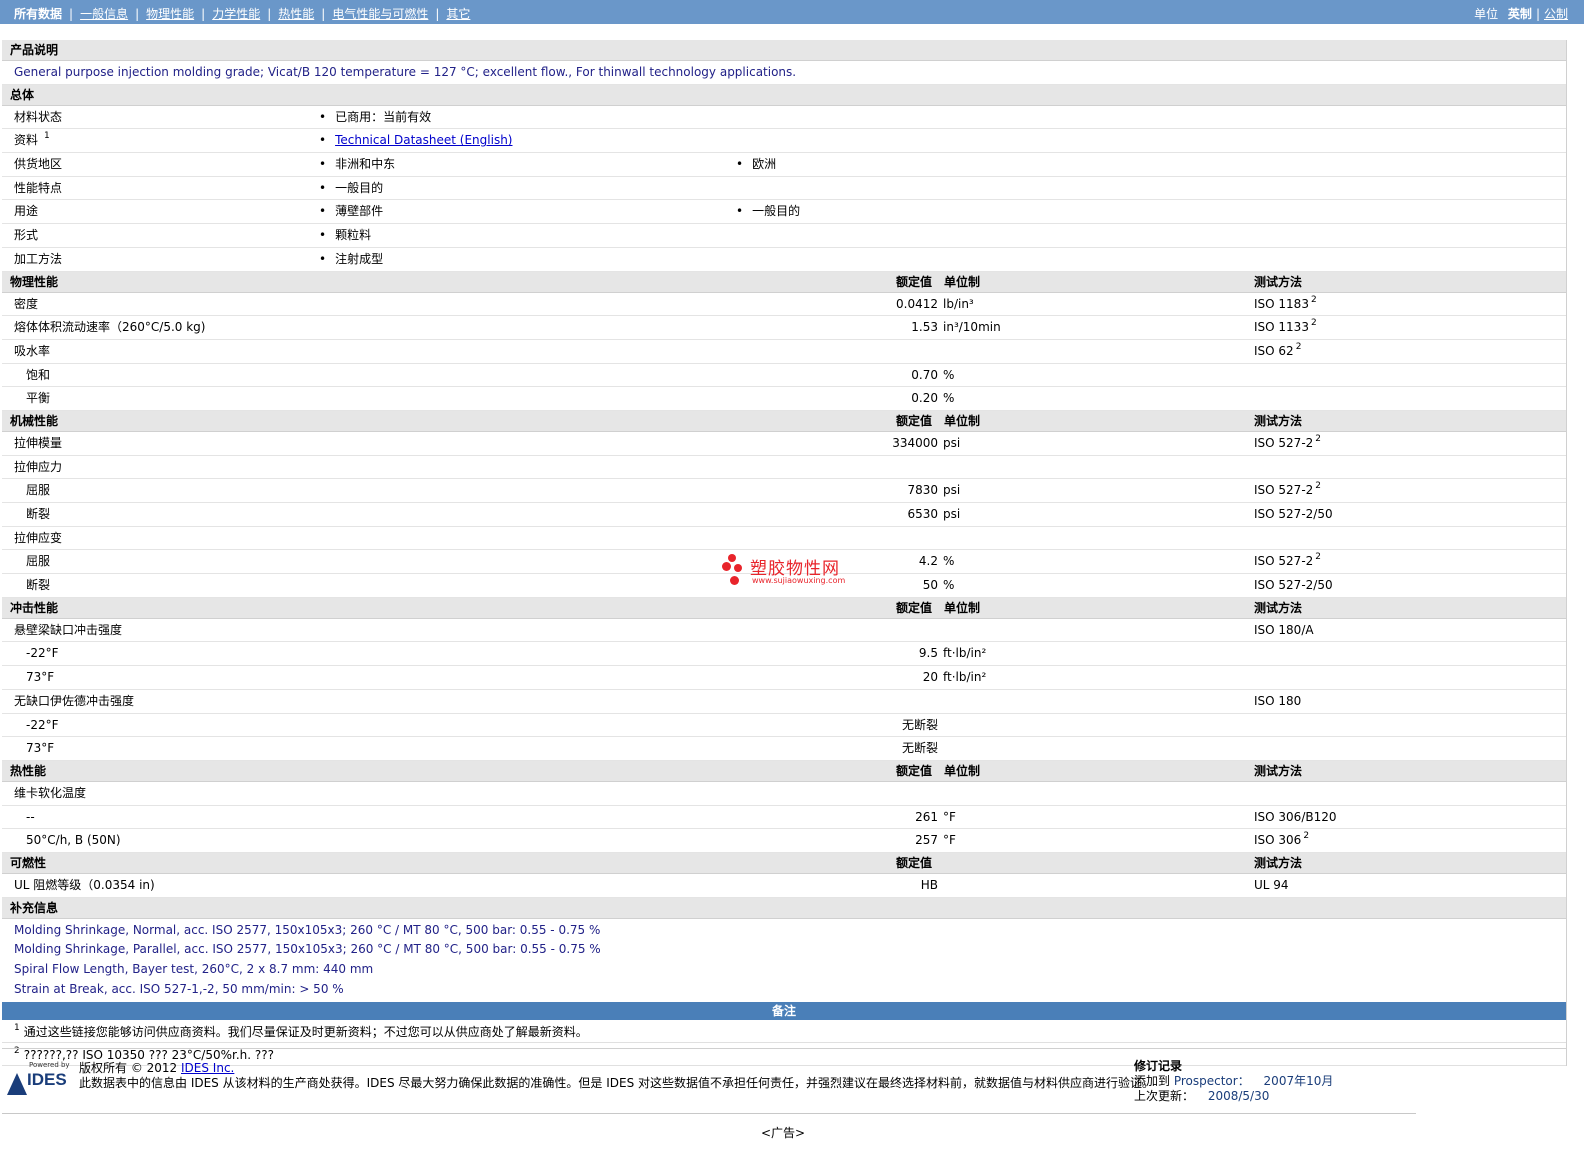  What do you see at coordinates (924, 374) in the screenshot?
I see `property-value: 0.70` at bounding box center [924, 374].